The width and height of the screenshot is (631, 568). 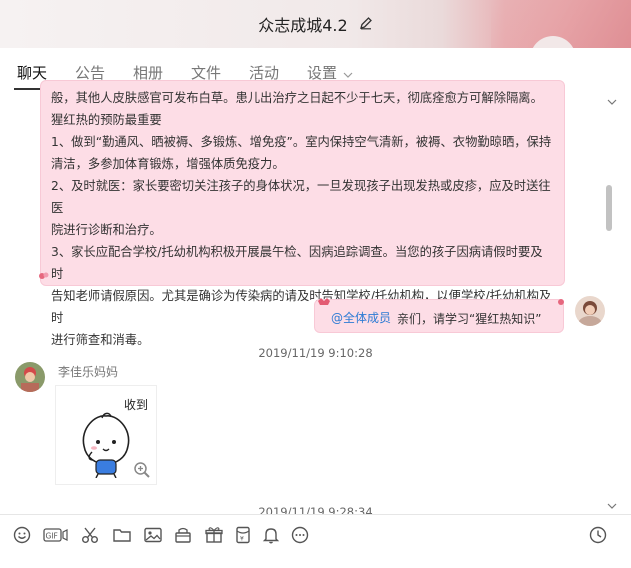 What do you see at coordinates (214, 535) in the screenshot?
I see `gift-icon` at bounding box center [214, 535].